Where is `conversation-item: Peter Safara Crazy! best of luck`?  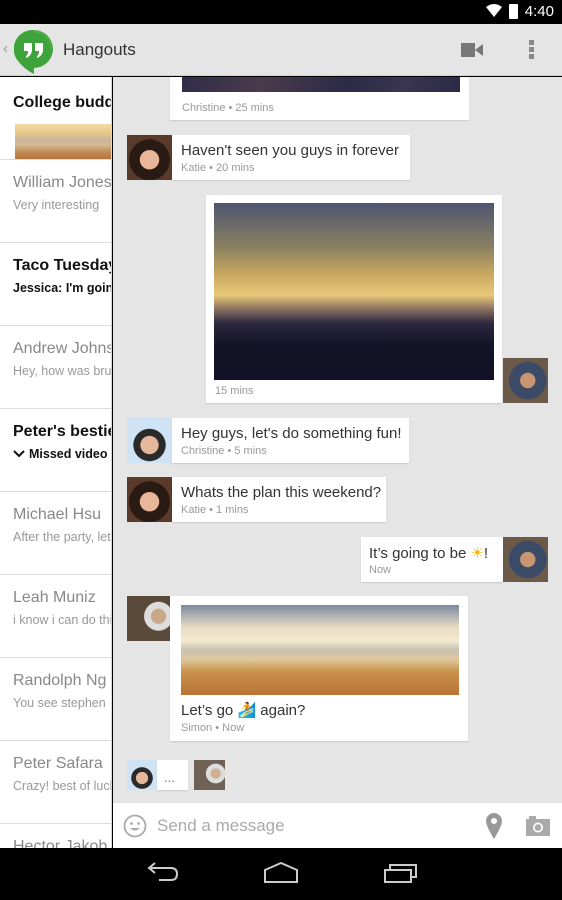
conversation-item: Peter Safara Crazy! best of luck is located at coordinates (55, 782).